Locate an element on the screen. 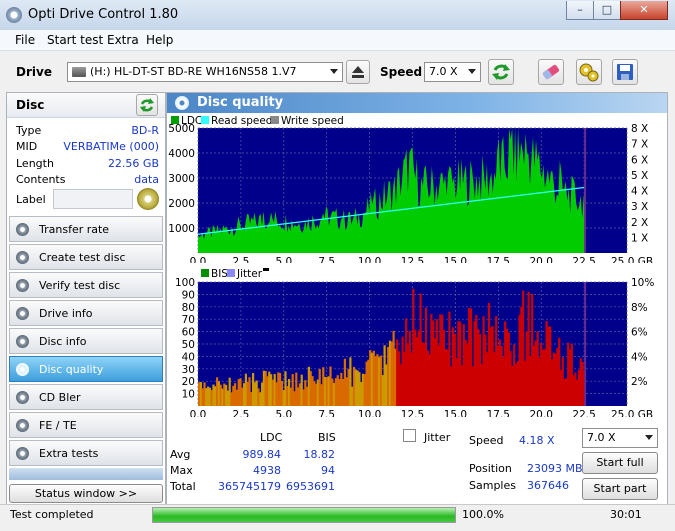 The height and width of the screenshot is (531, 675). x-tick-label: 7.5 is located at coordinates (326, 259).